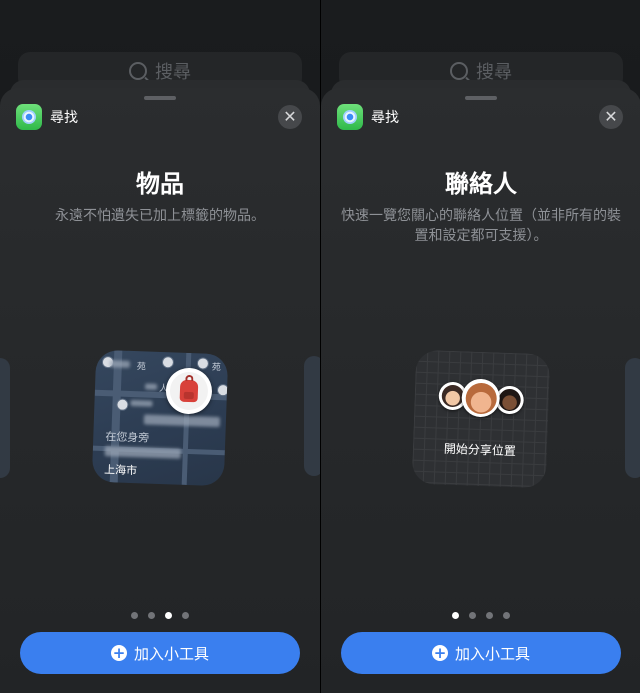  Describe the element at coordinates (127, 437) in the screenshot. I see `item-status: 在您身旁` at that location.